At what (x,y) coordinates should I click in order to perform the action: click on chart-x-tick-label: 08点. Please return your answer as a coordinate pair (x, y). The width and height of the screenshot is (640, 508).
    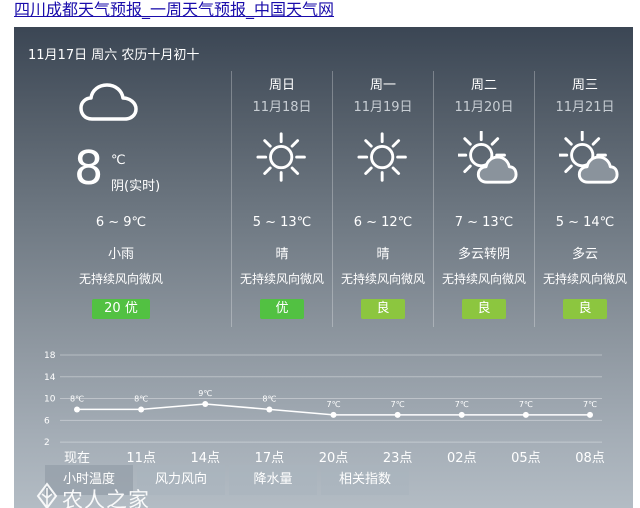
    Looking at the image, I should click on (590, 458).